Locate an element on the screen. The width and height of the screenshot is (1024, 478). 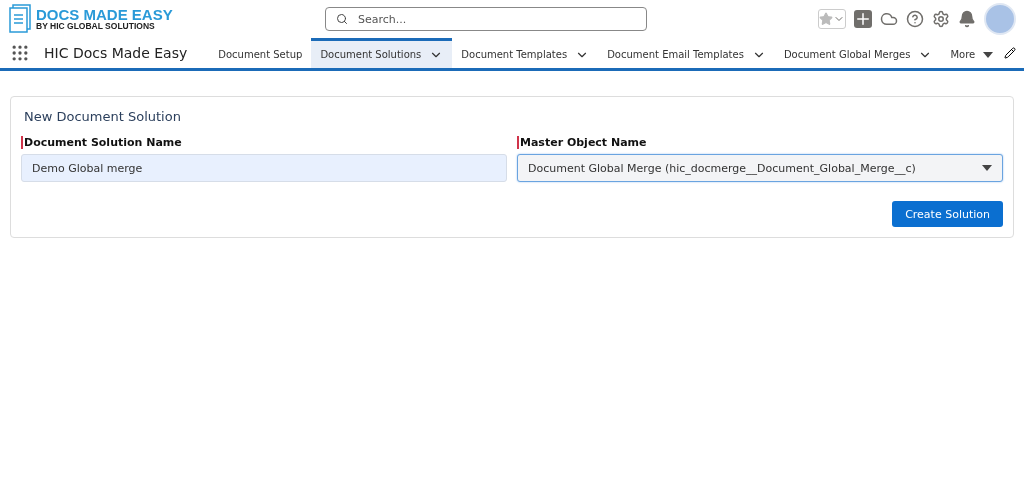
bell-icon is located at coordinates (967, 19).